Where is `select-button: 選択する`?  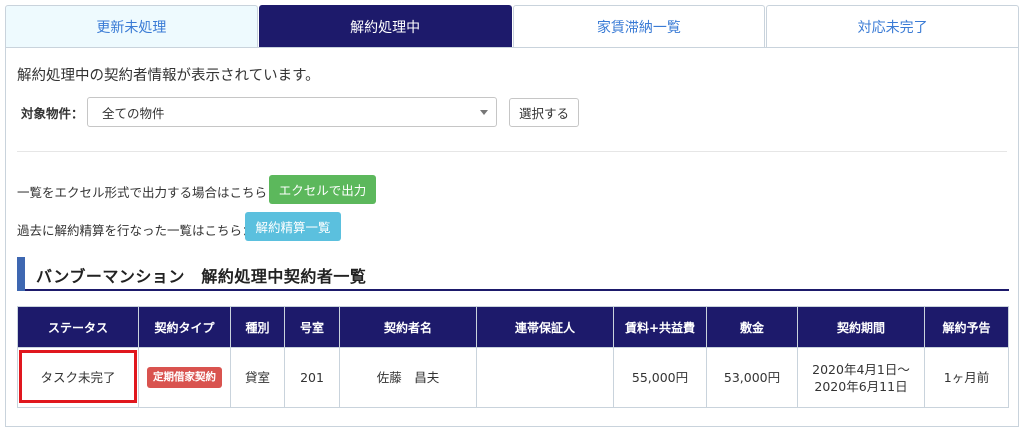 select-button: 選択する is located at coordinates (544, 112).